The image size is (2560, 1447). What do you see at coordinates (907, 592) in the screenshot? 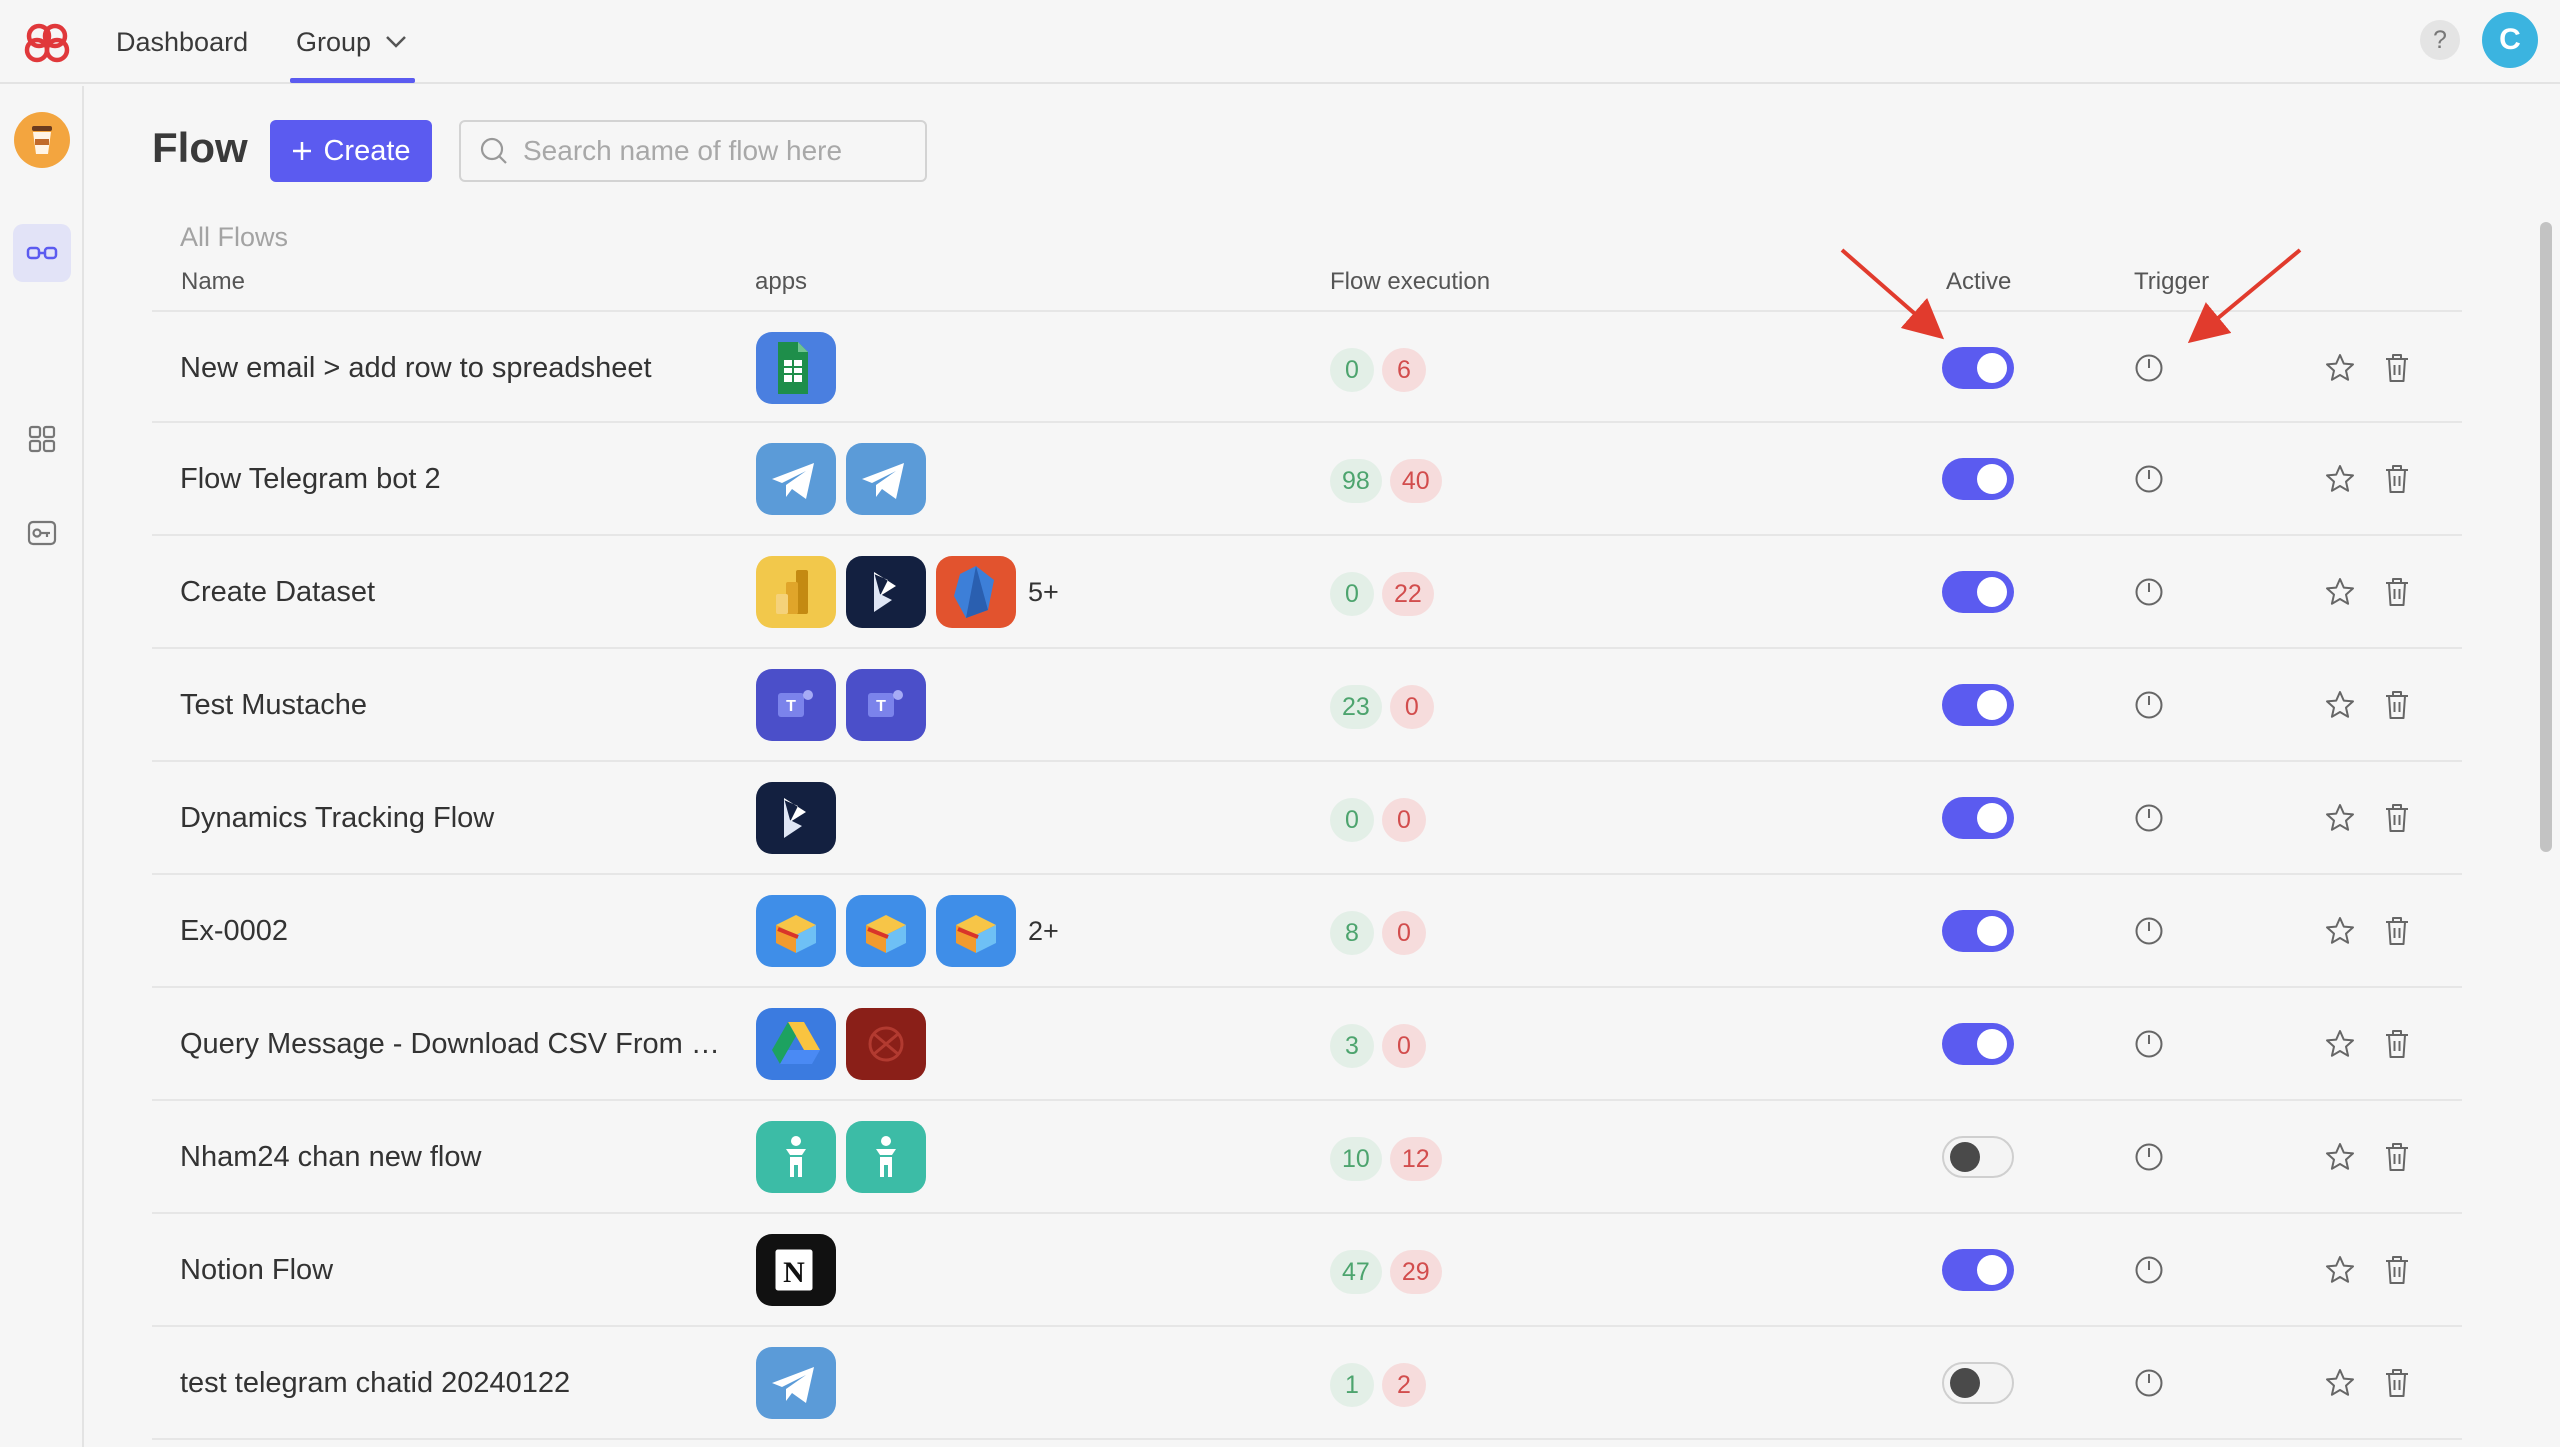
I see `flow-apps: 5+` at bounding box center [907, 592].